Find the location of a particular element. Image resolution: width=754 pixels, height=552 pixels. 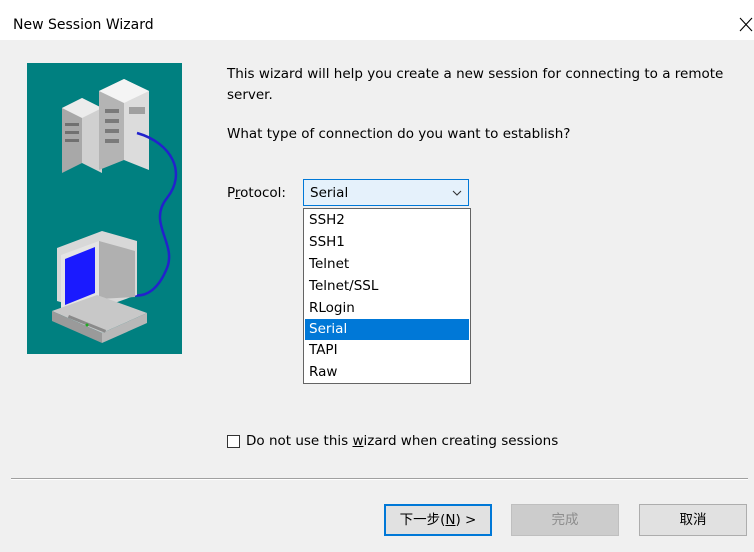

close-button is located at coordinates (745, 25).